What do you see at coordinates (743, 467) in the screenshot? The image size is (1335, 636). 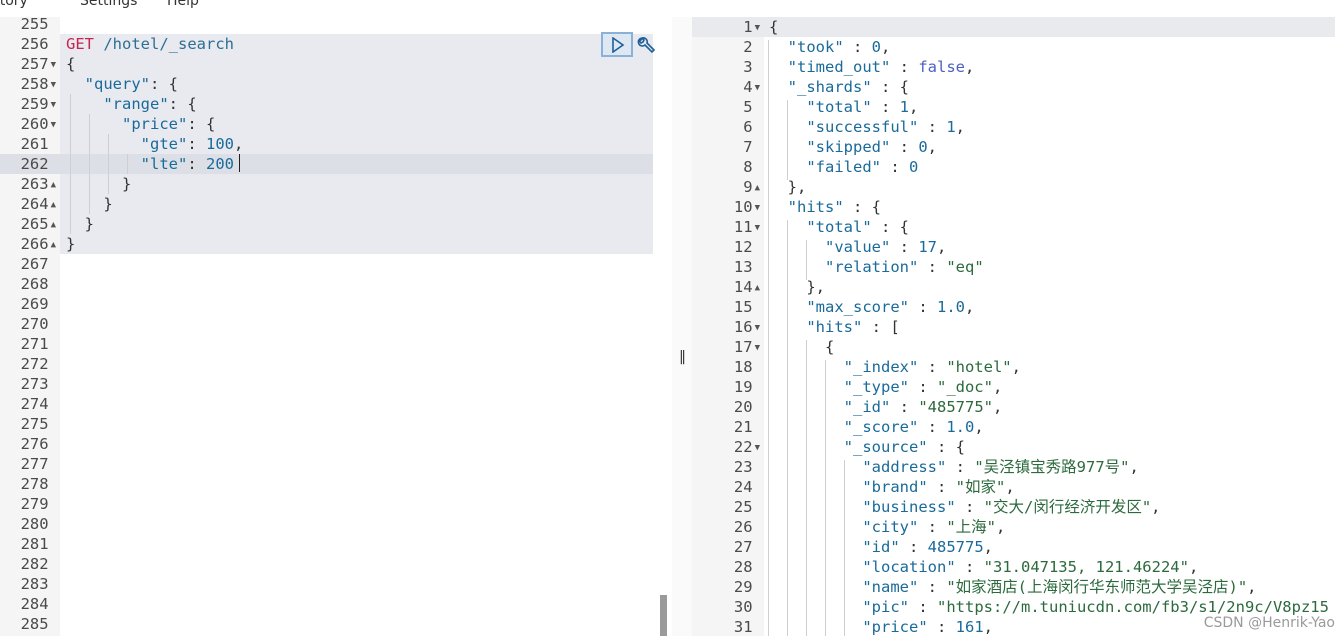 I see `line-number-text: 23` at bounding box center [743, 467].